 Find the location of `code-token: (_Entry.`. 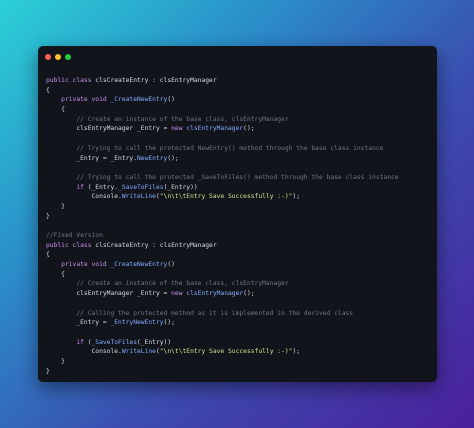

code-token: (_Entry. is located at coordinates (103, 187).